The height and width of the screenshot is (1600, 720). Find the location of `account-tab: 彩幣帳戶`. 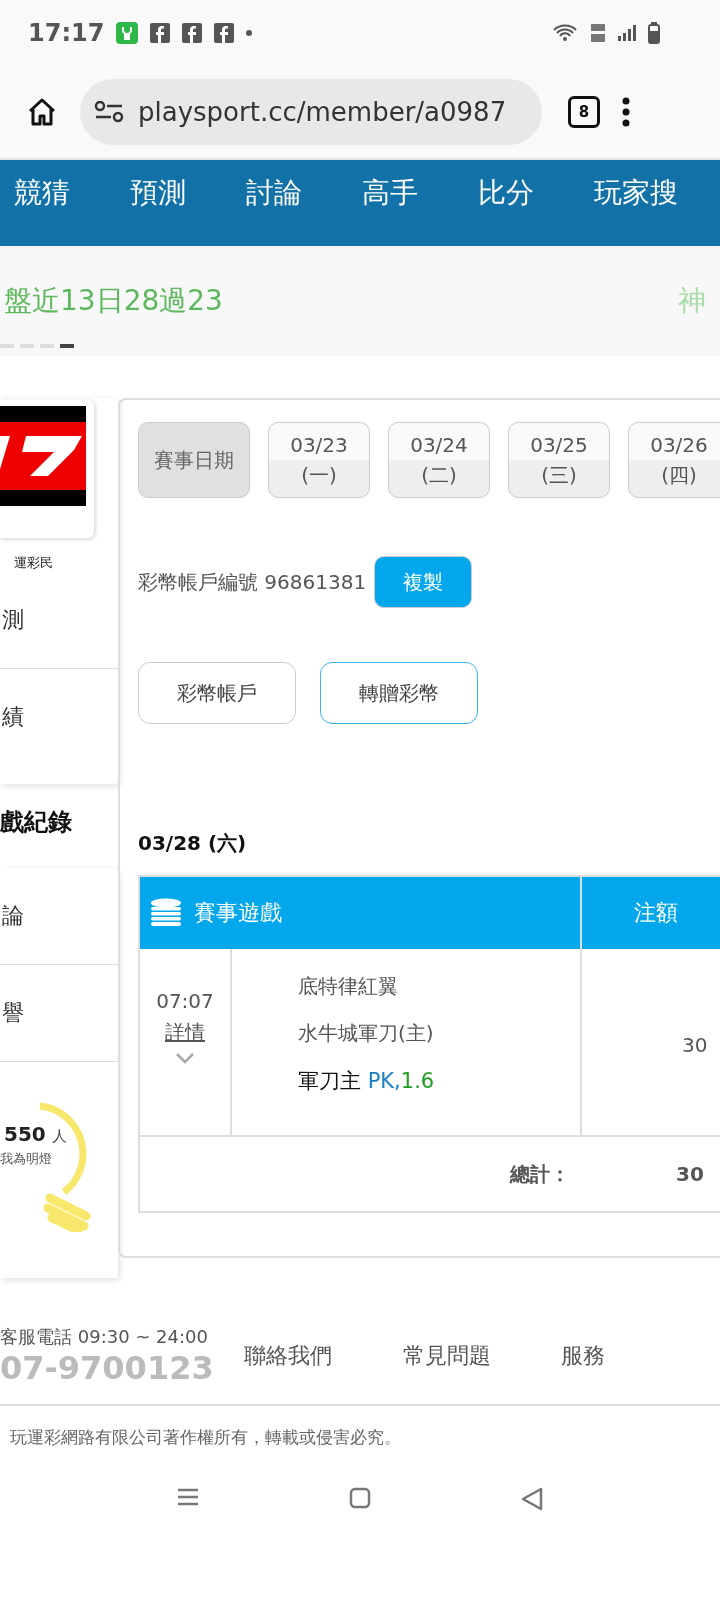

account-tab: 彩幣帳戶 is located at coordinates (217, 693).